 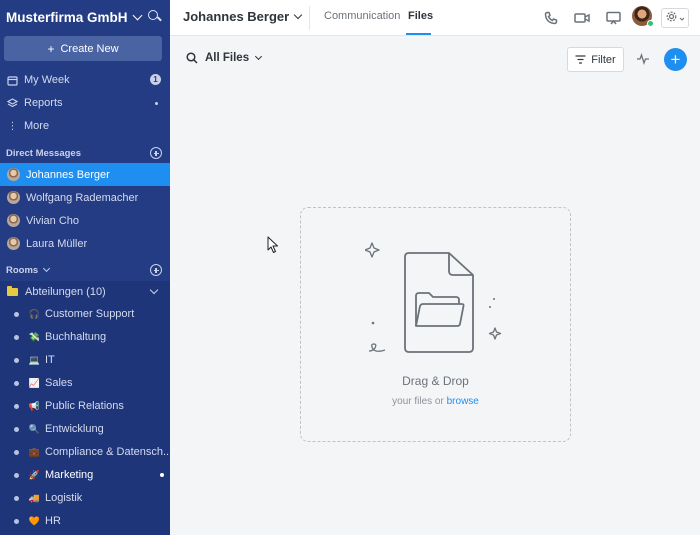 I want to click on rocket-icon: 🚀, so click(x=34, y=474).